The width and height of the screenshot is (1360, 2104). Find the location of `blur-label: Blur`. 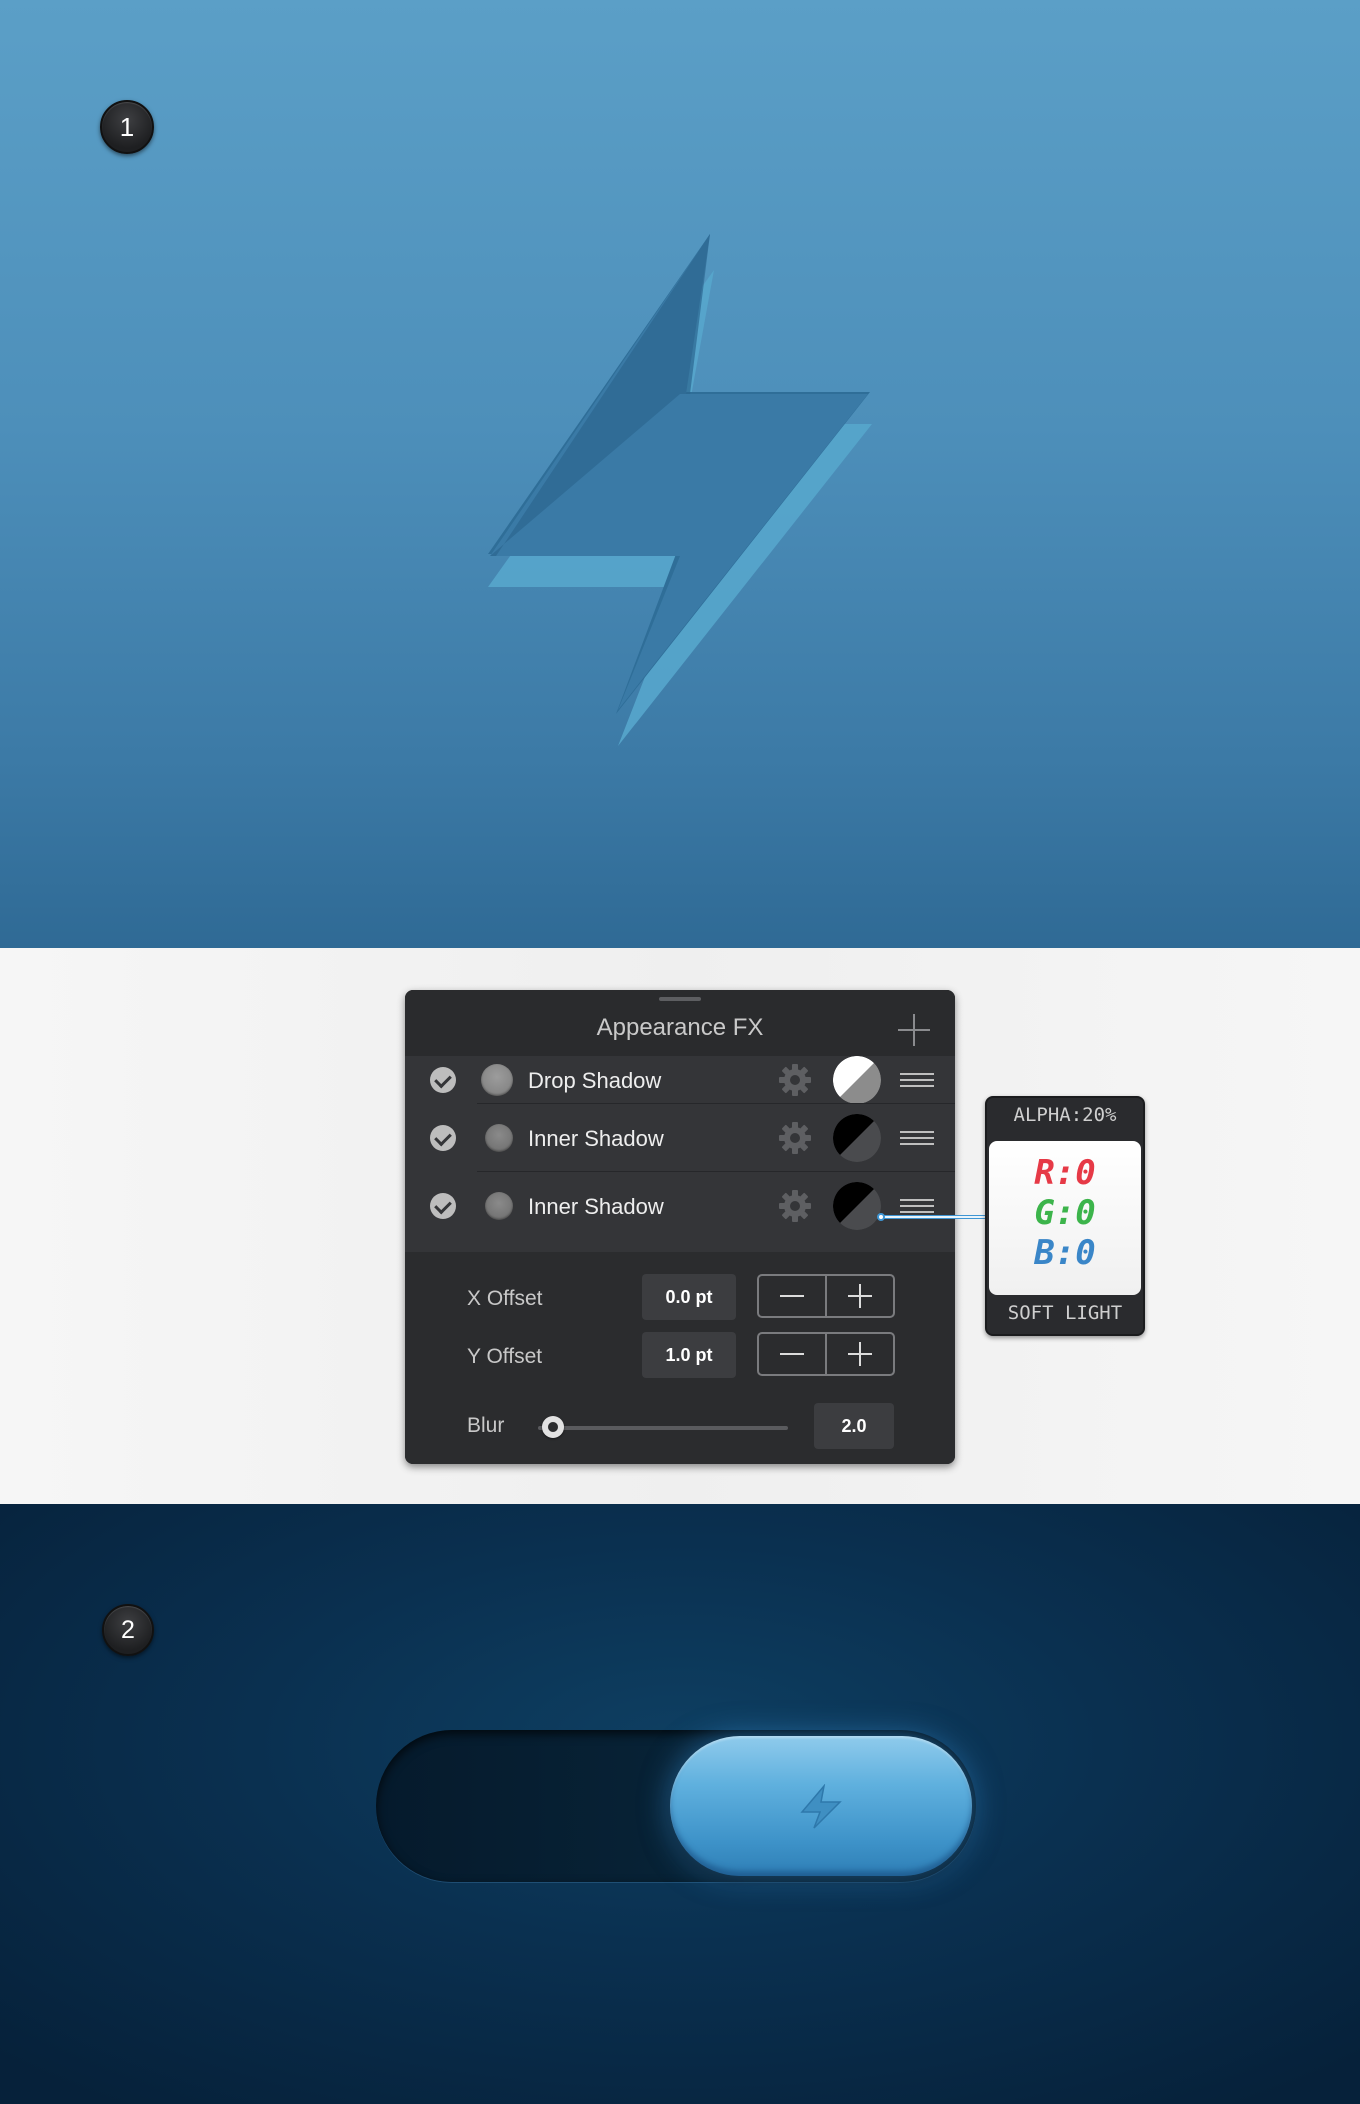

blur-label: Blur is located at coordinates (486, 1425).